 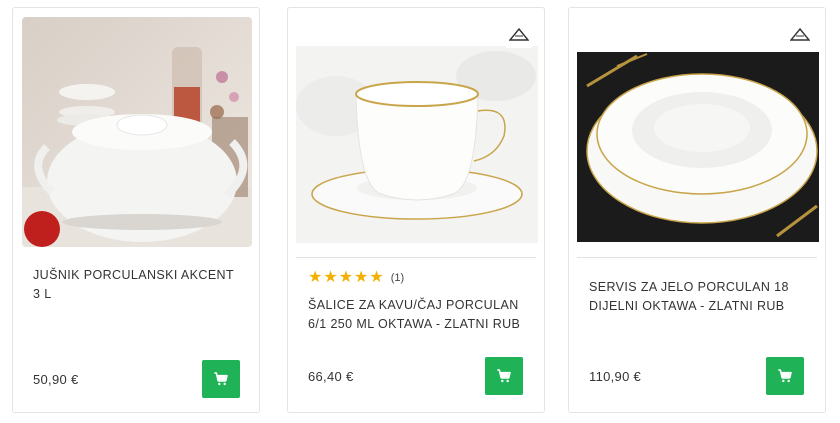 I want to click on rating-count: (1), so click(x=397, y=278).